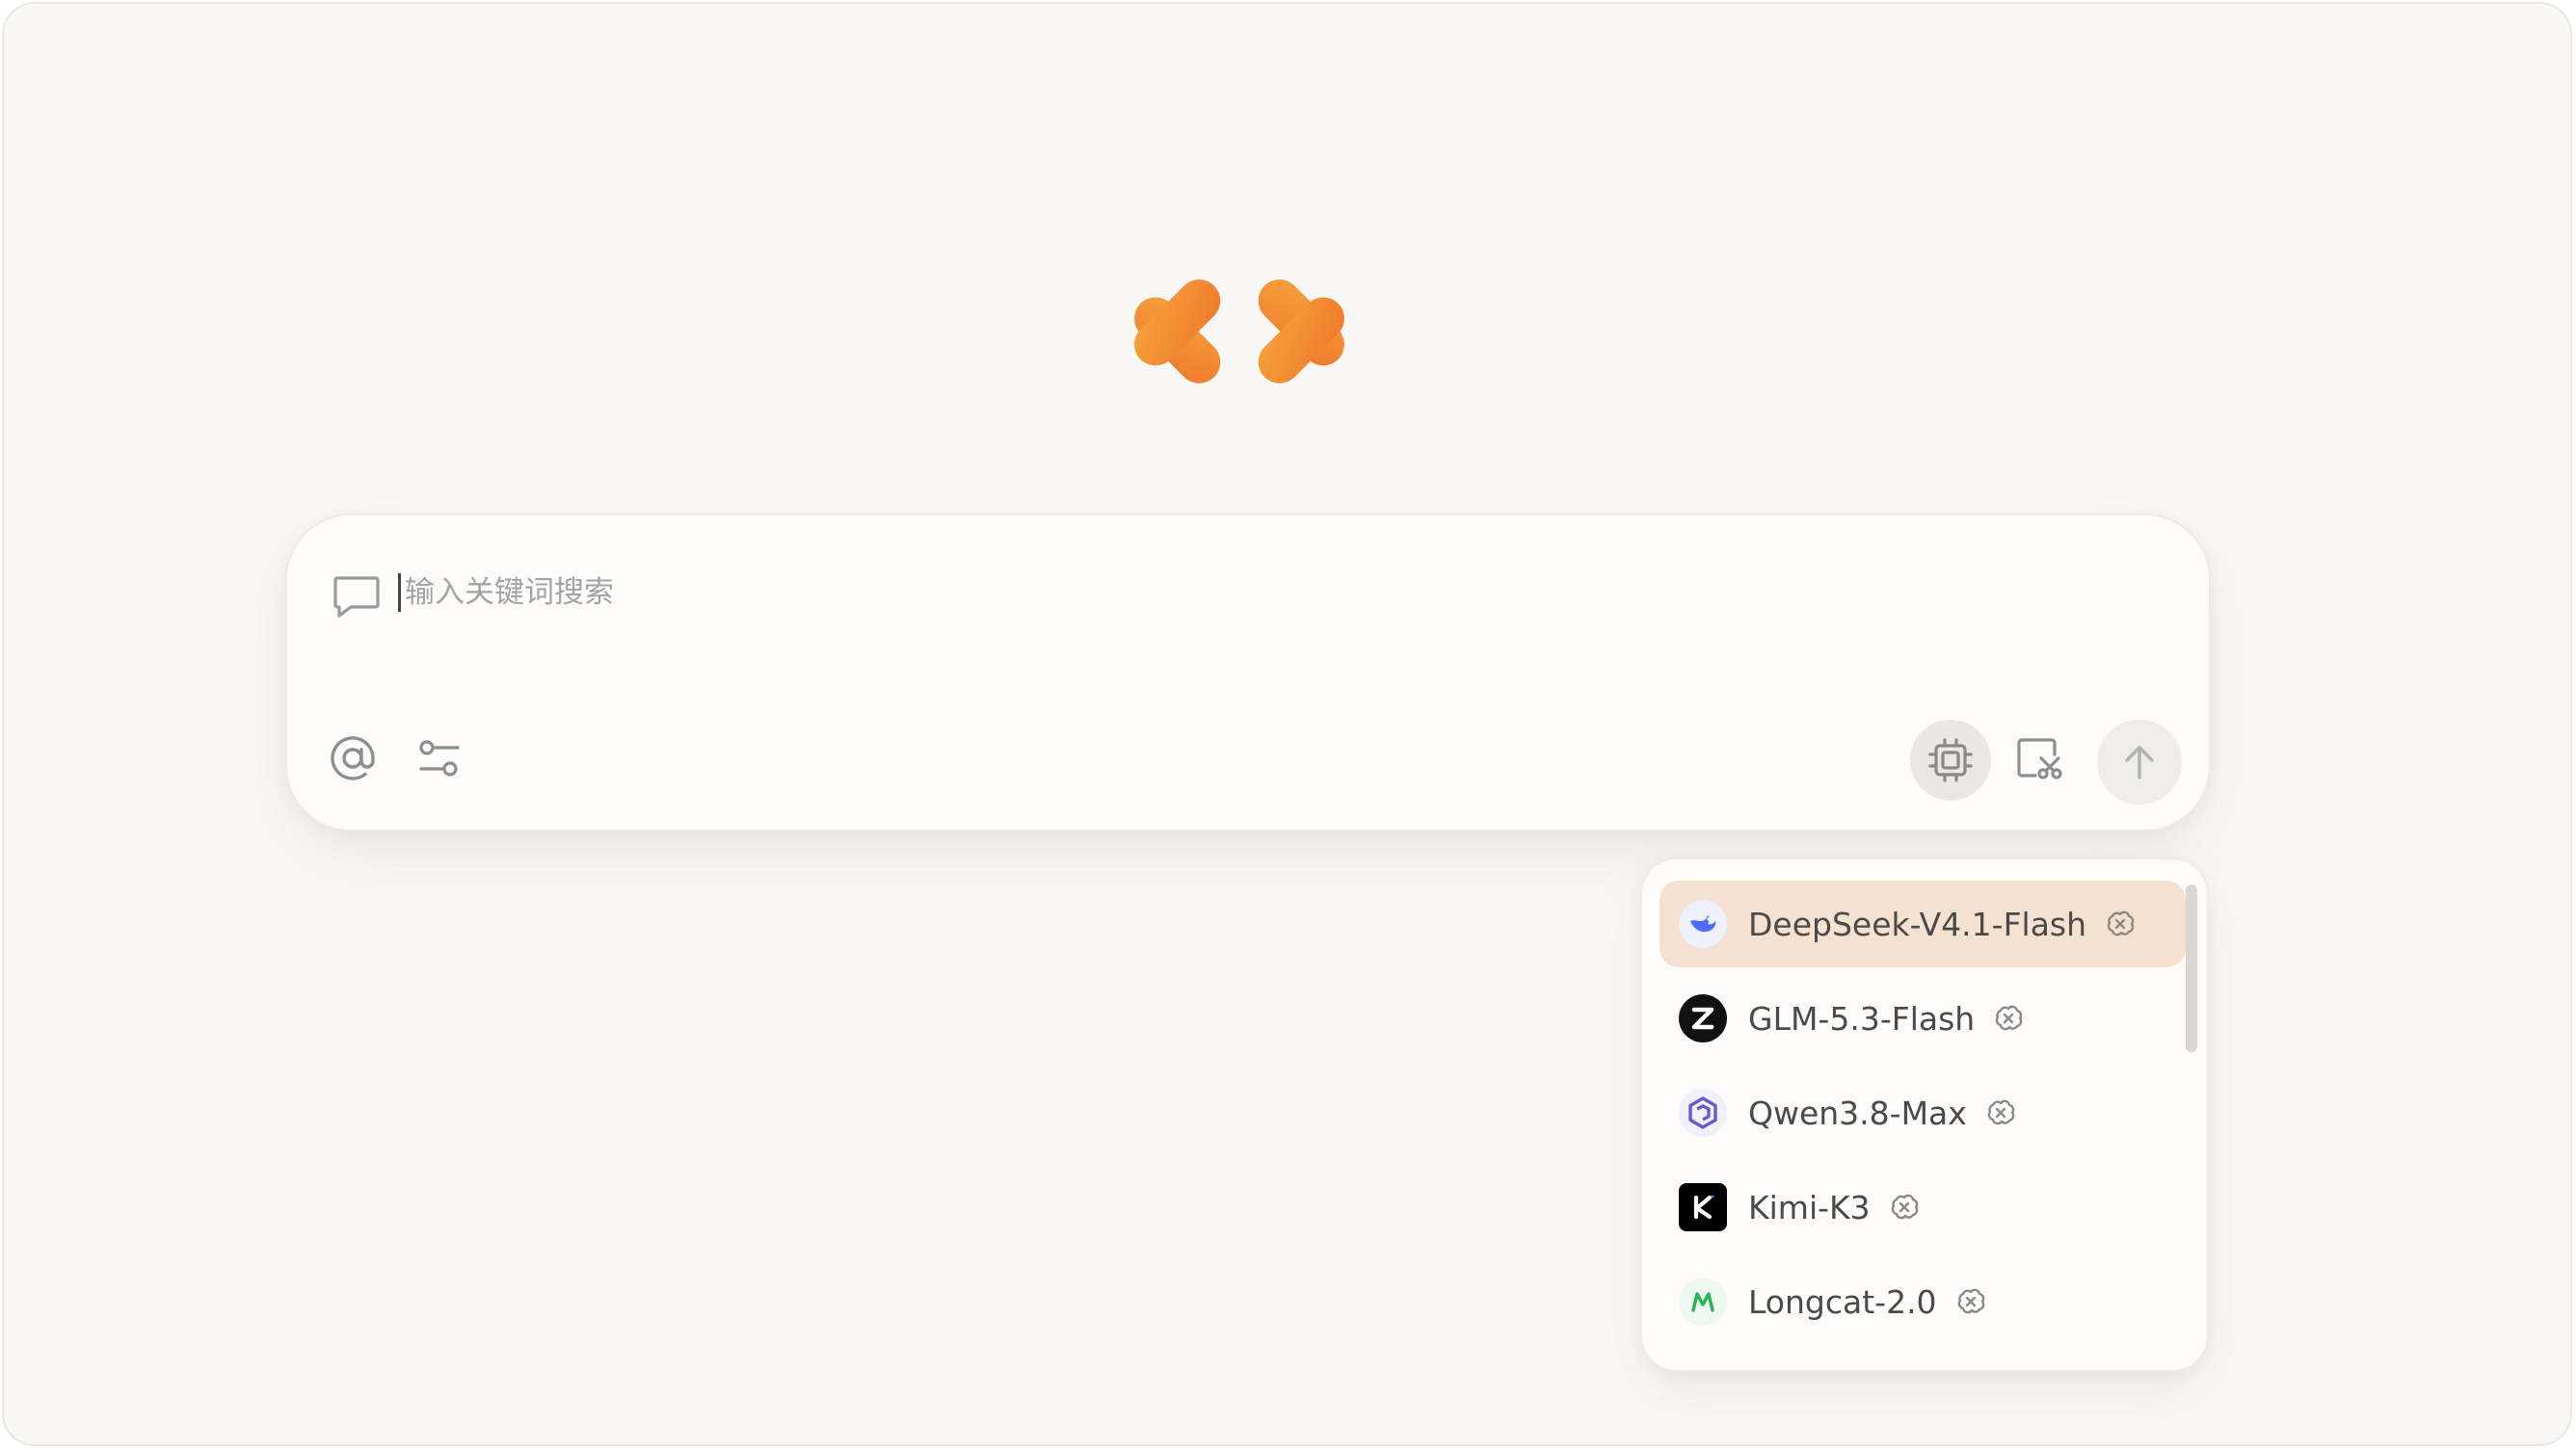  What do you see at coordinates (1703, 1207) in the screenshot?
I see `kimi-k-logo` at bounding box center [1703, 1207].